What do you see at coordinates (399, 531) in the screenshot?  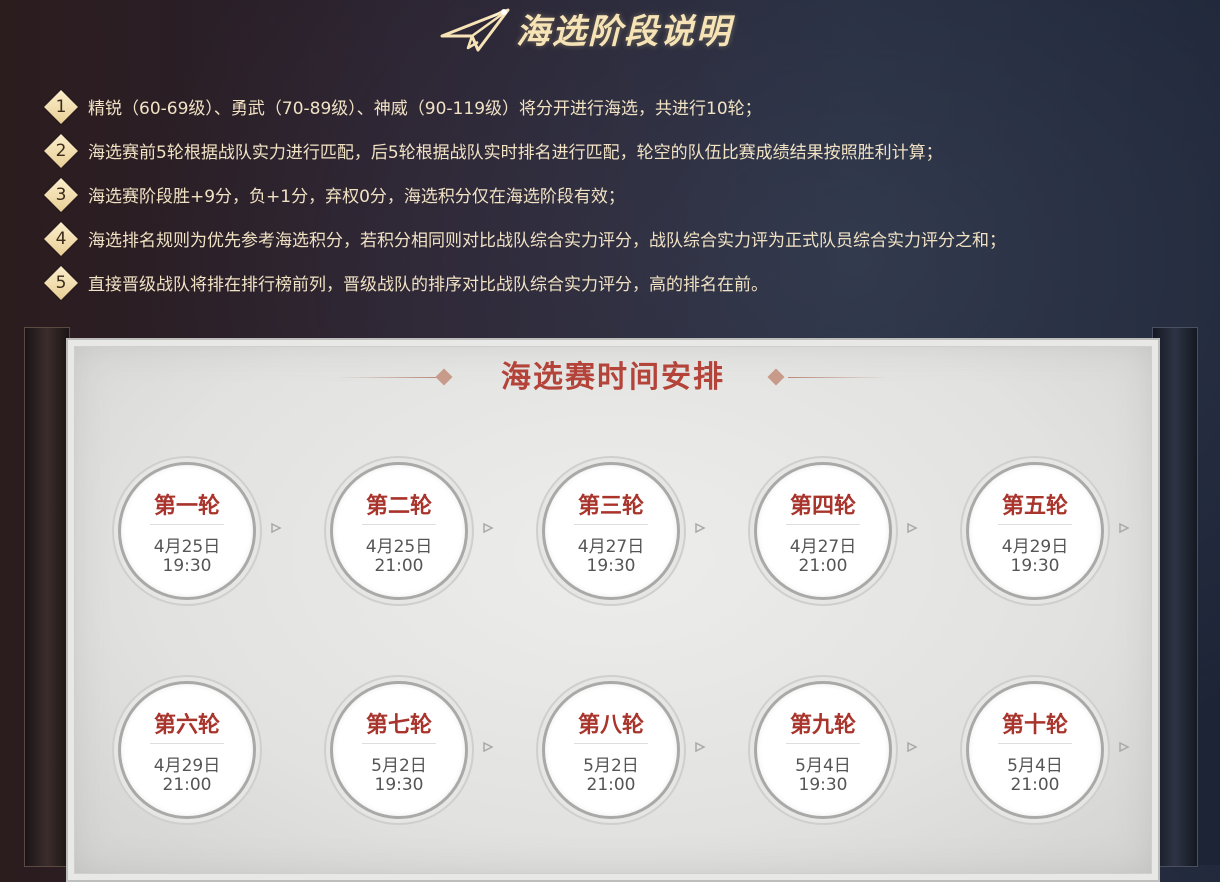 I see `round-card: 第二轮 4月25日 21:00` at bounding box center [399, 531].